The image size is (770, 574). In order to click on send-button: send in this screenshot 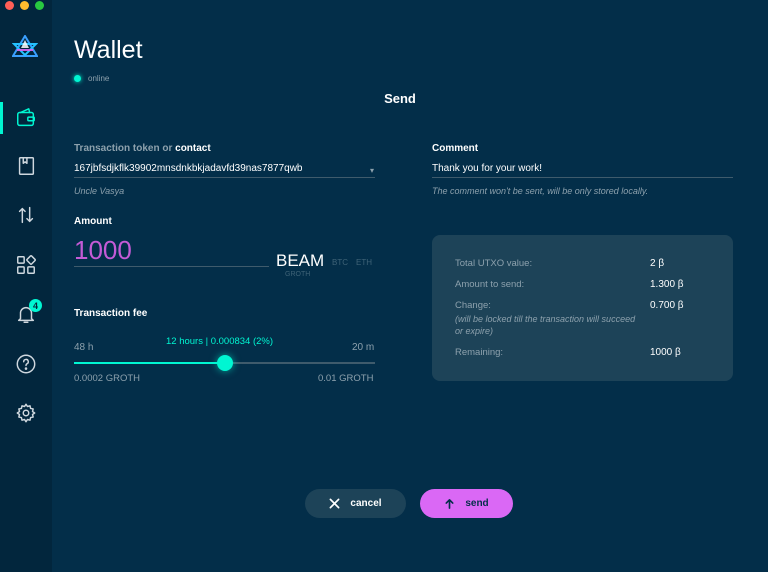, I will do `click(466, 503)`.